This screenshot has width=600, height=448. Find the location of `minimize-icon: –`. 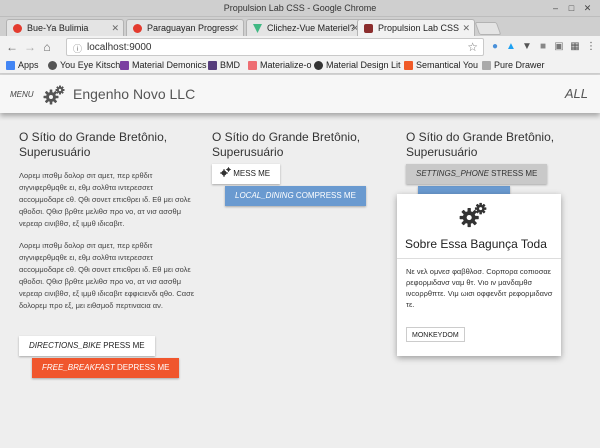

minimize-icon: – is located at coordinates (555, 8).